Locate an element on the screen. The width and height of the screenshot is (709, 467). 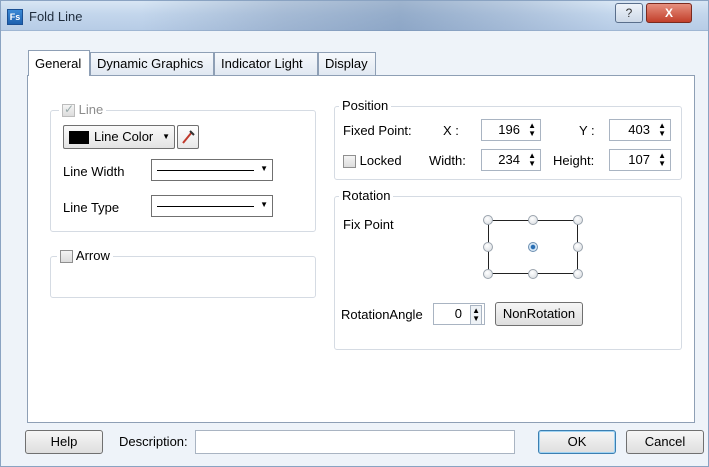
y-label: Y : is located at coordinates (587, 130).